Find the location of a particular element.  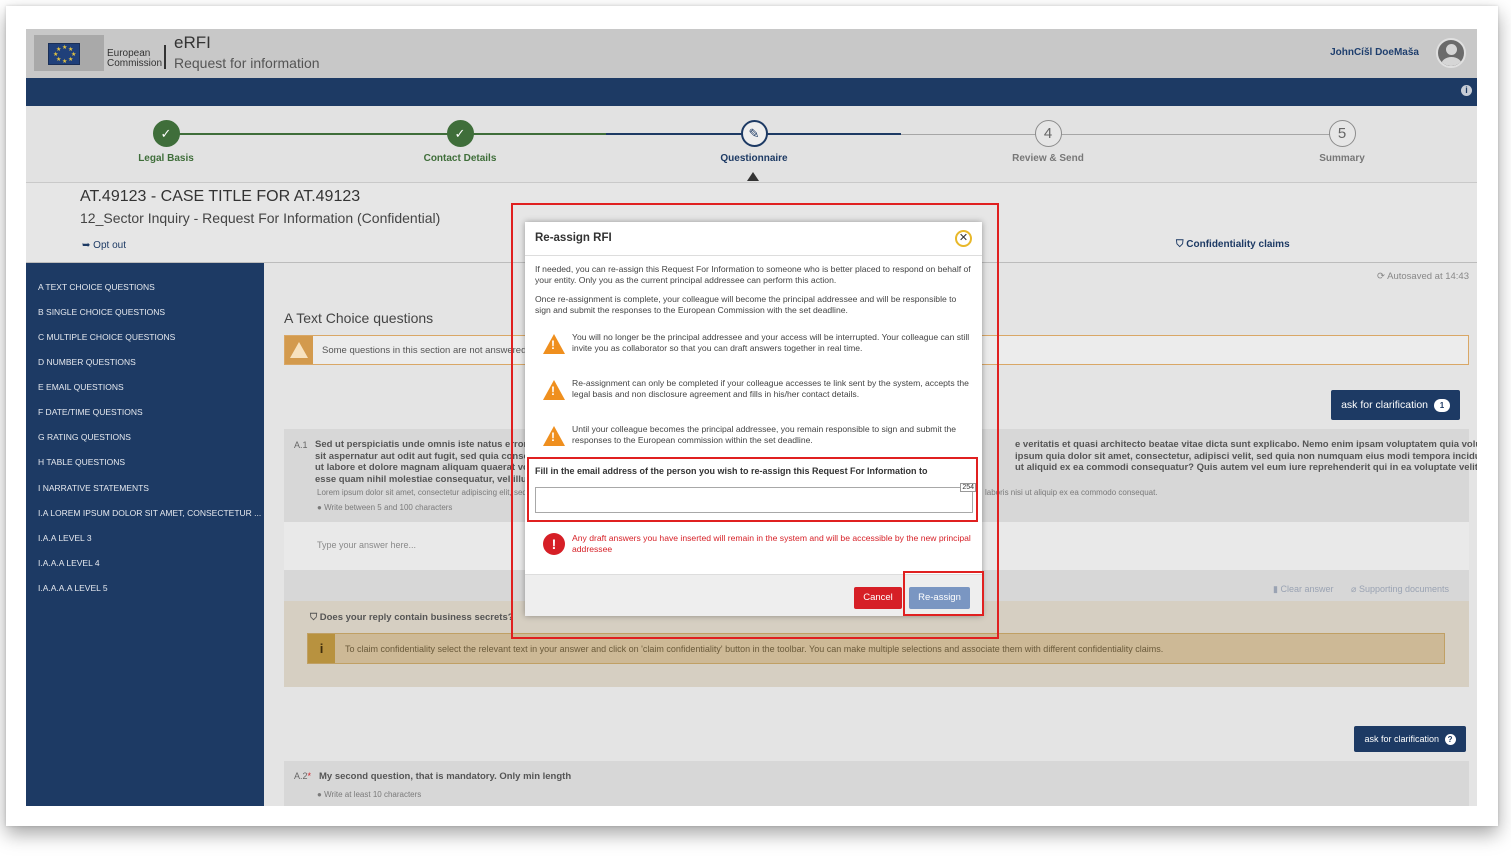

step-label: Contact Details is located at coordinates (460, 158).